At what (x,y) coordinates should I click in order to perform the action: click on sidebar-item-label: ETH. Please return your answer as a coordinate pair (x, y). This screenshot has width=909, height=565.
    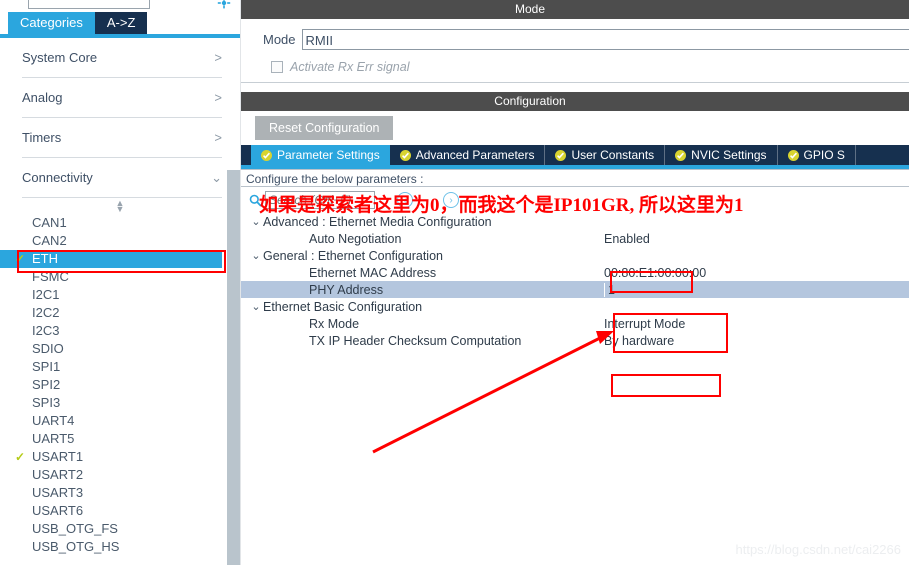
    Looking at the image, I should click on (45, 258).